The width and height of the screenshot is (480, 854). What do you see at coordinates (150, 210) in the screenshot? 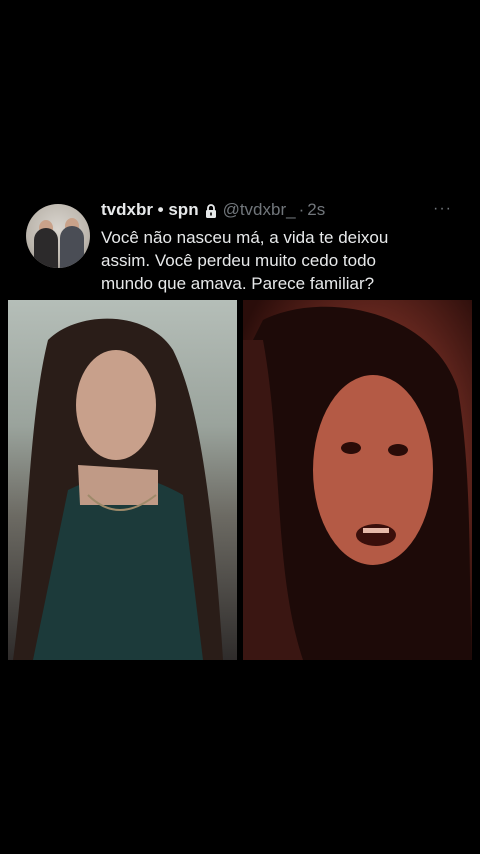
I see `display-name: tvdxbr • spn` at bounding box center [150, 210].